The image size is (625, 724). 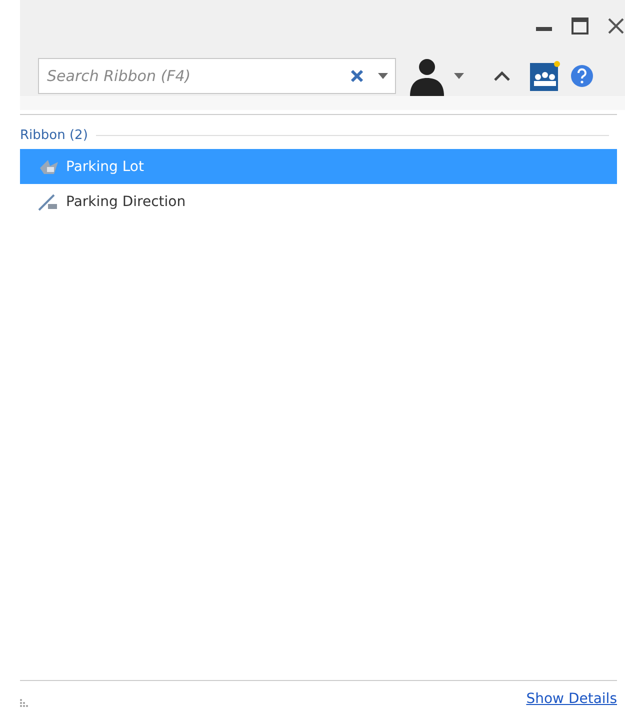 What do you see at coordinates (217, 76) in the screenshot?
I see `search-field: Search Ribbon (F4)` at bounding box center [217, 76].